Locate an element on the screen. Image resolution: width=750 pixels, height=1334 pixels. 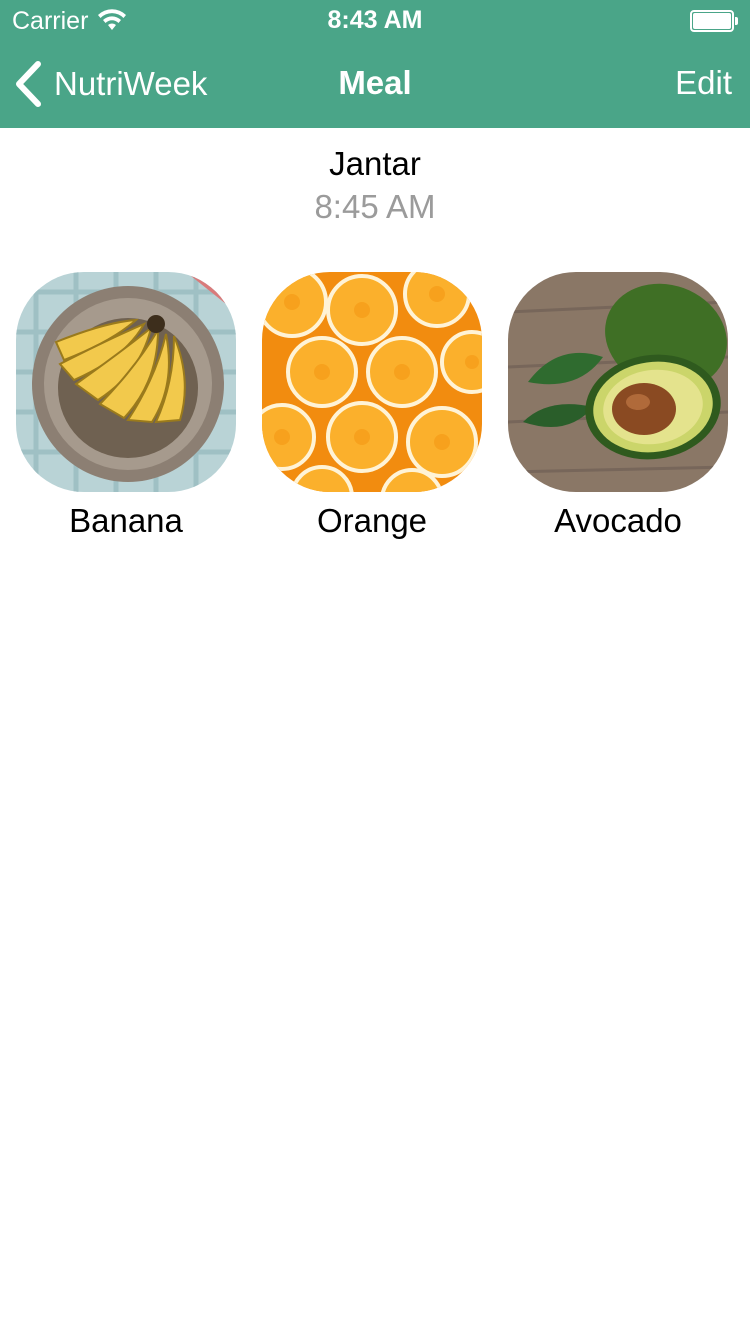
food-label-orange: Orange is located at coordinates (372, 520).